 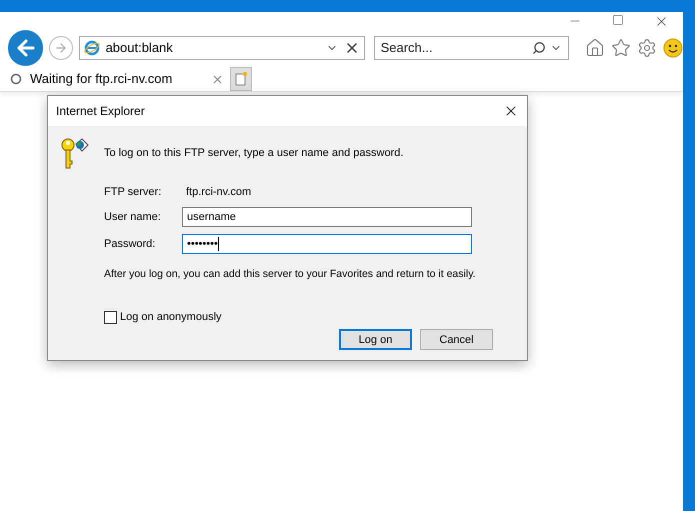 What do you see at coordinates (290, 274) in the screenshot?
I see `favorites-note: After you log on, you can add this server to your Favorites and return to it easily.` at bounding box center [290, 274].